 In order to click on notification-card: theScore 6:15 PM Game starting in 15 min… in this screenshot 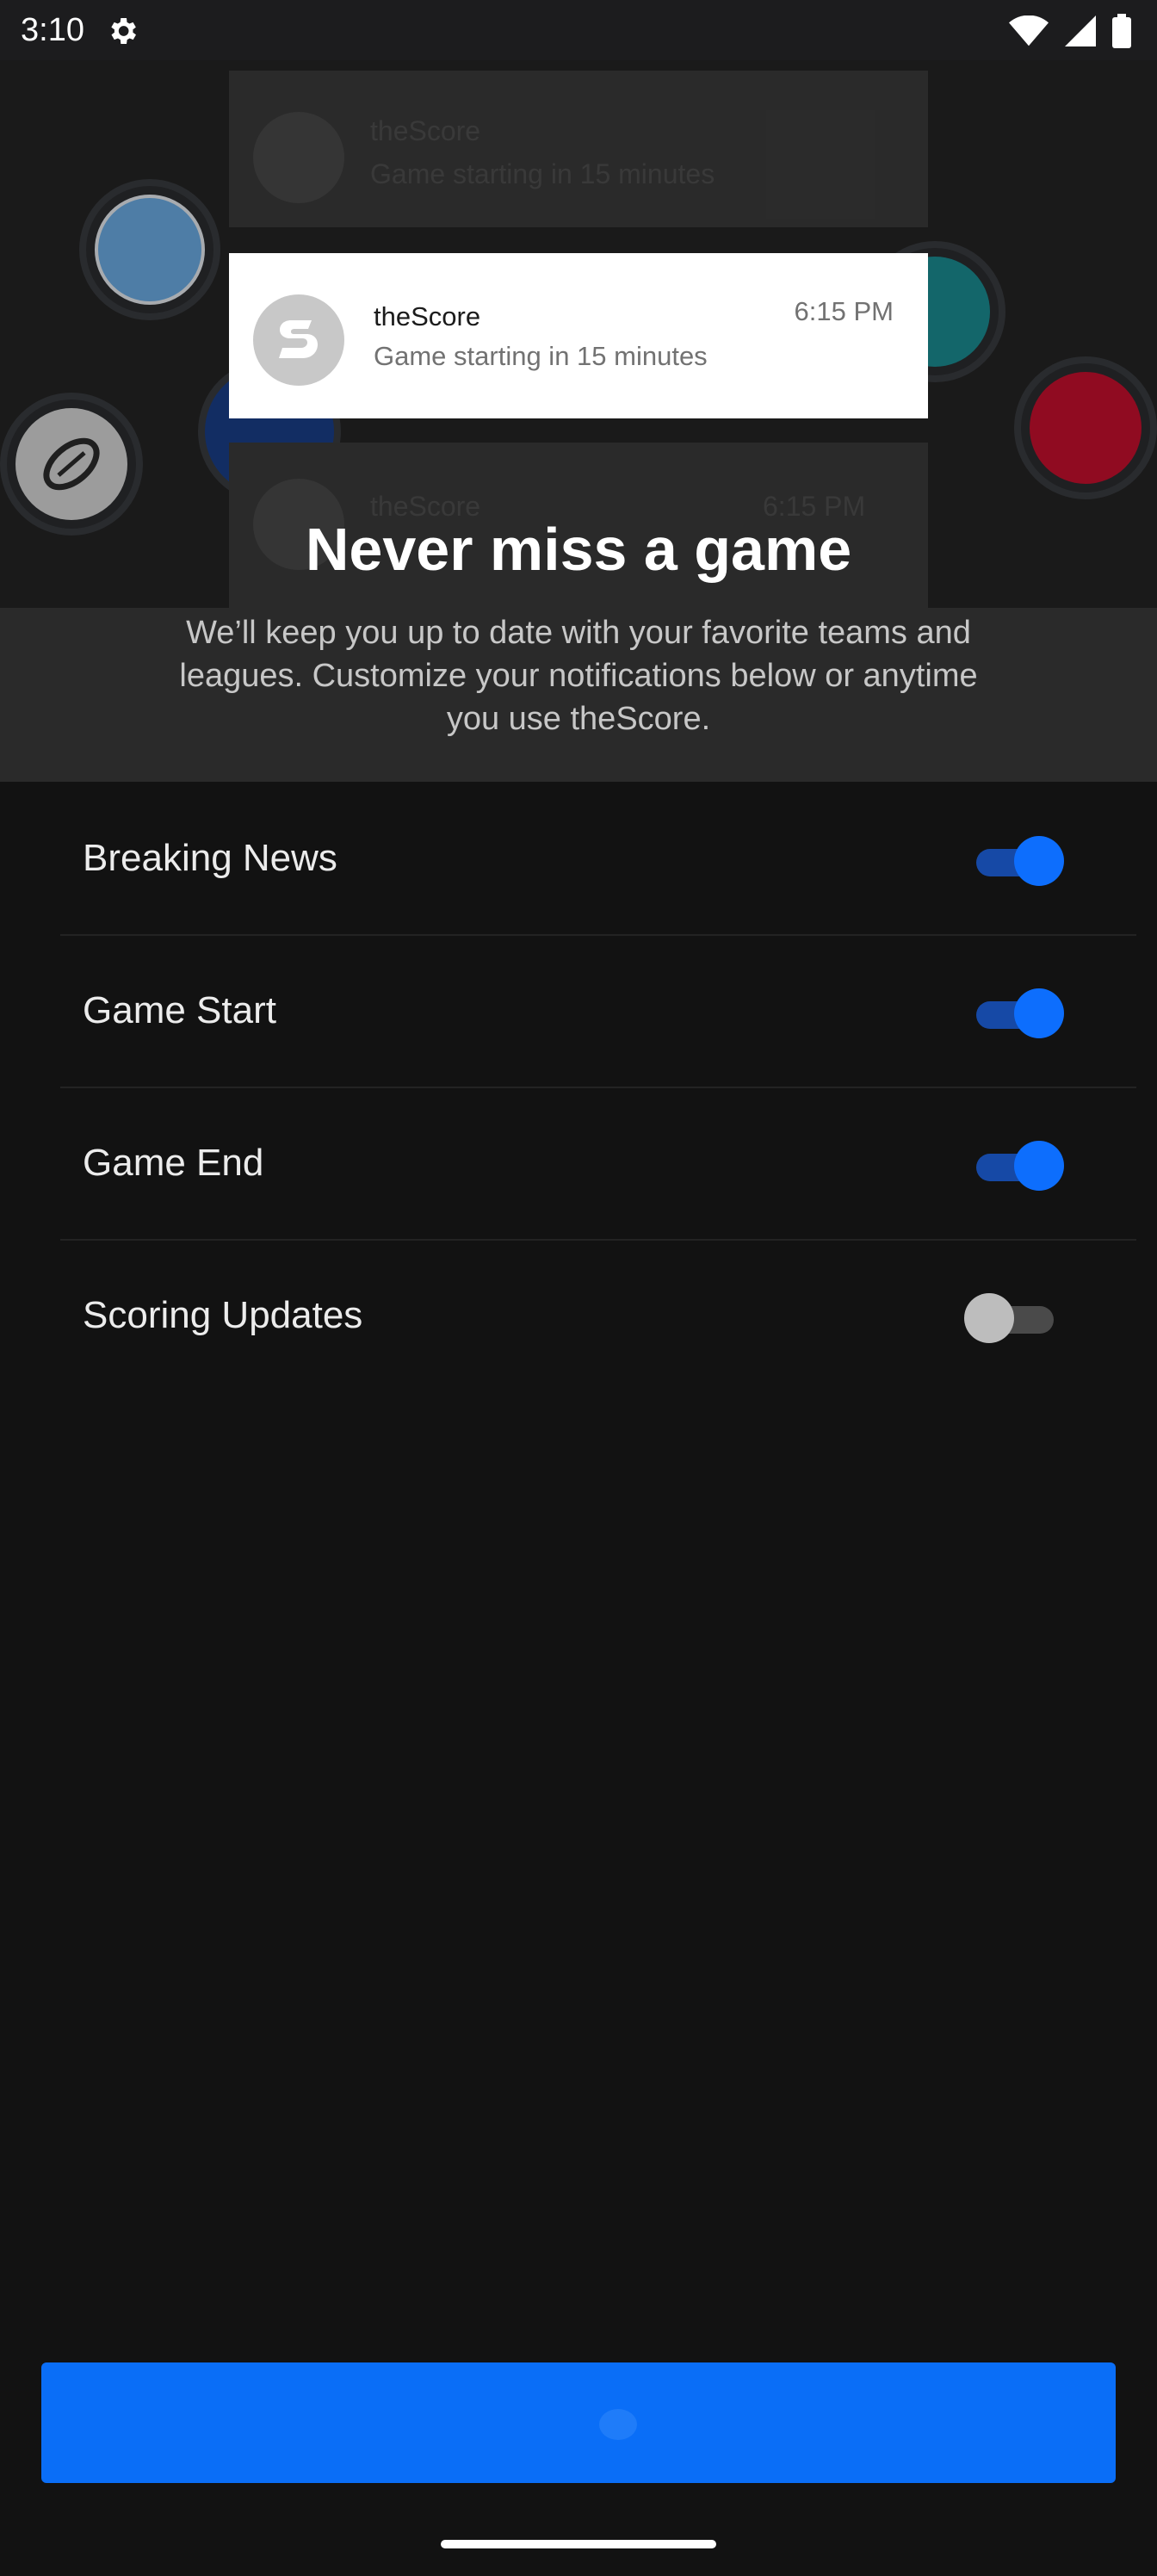, I will do `click(579, 335)`.